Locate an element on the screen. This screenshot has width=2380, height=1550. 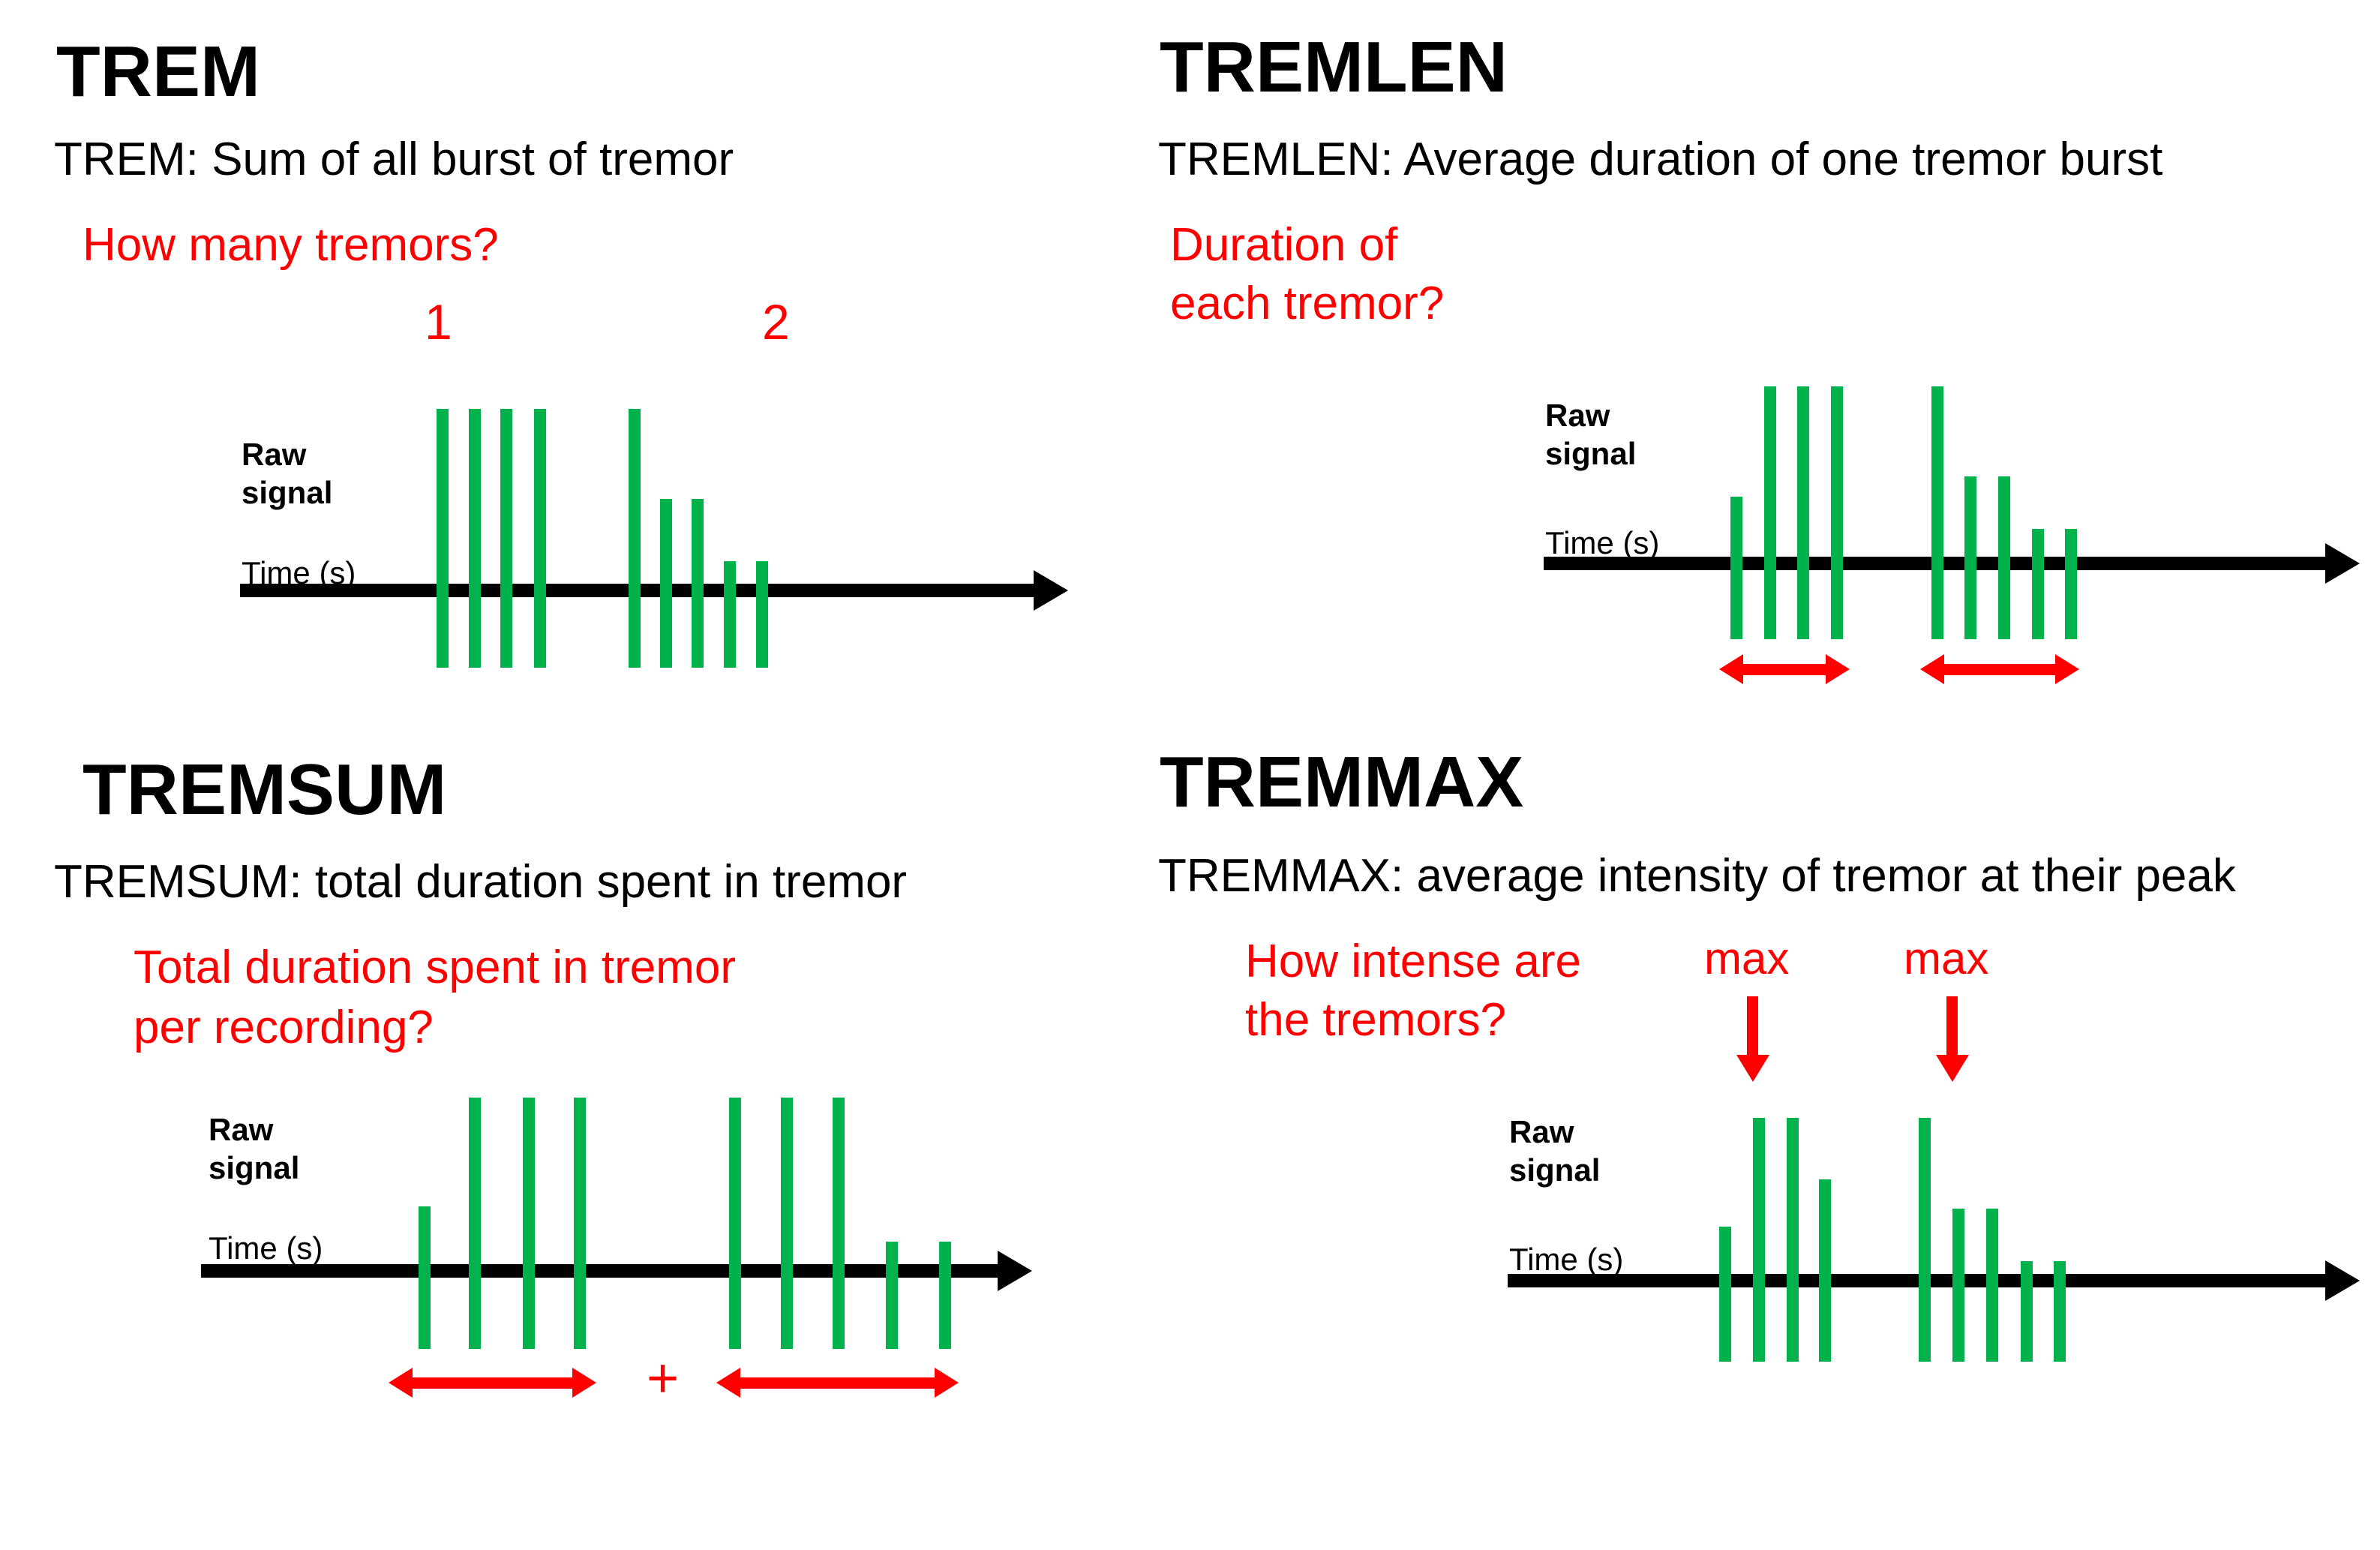
max-label-1: max is located at coordinates (1747, 959).